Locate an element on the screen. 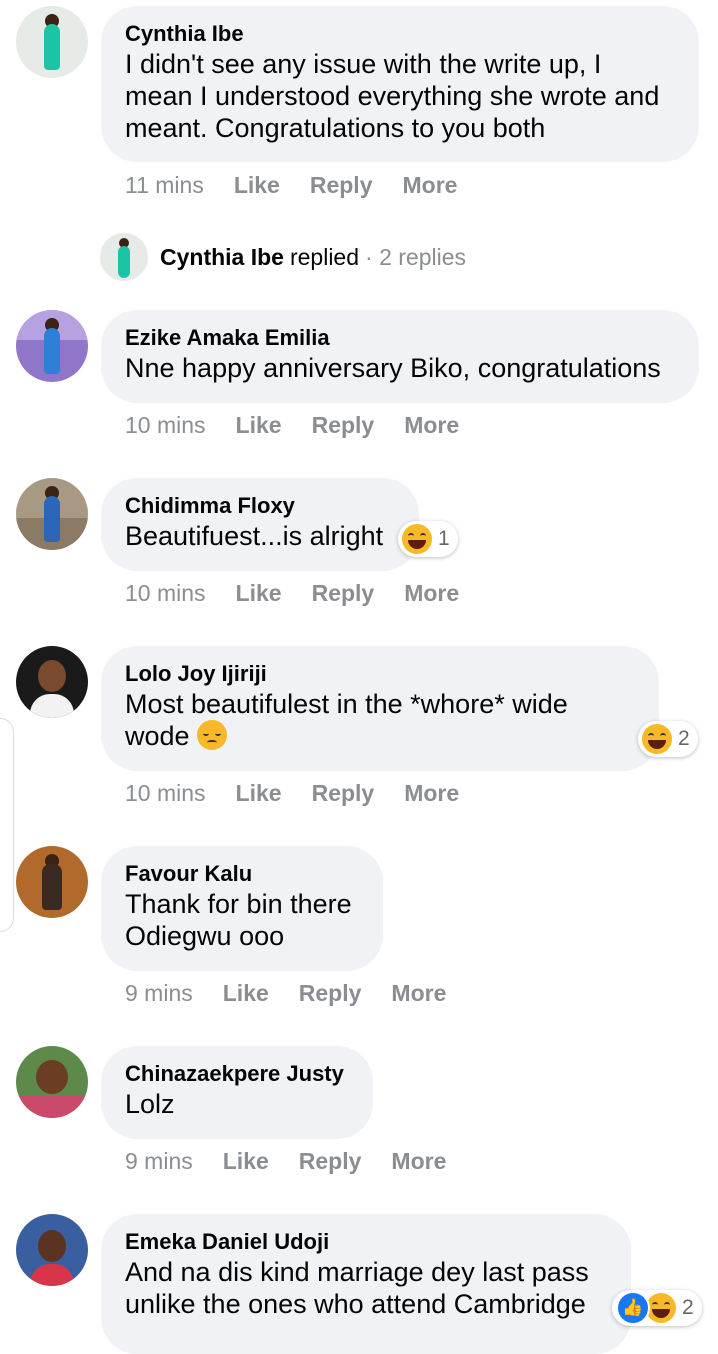 The image size is (718, 1354). comment-text-line: Thank for bin there is located at coordinates (238, 904).